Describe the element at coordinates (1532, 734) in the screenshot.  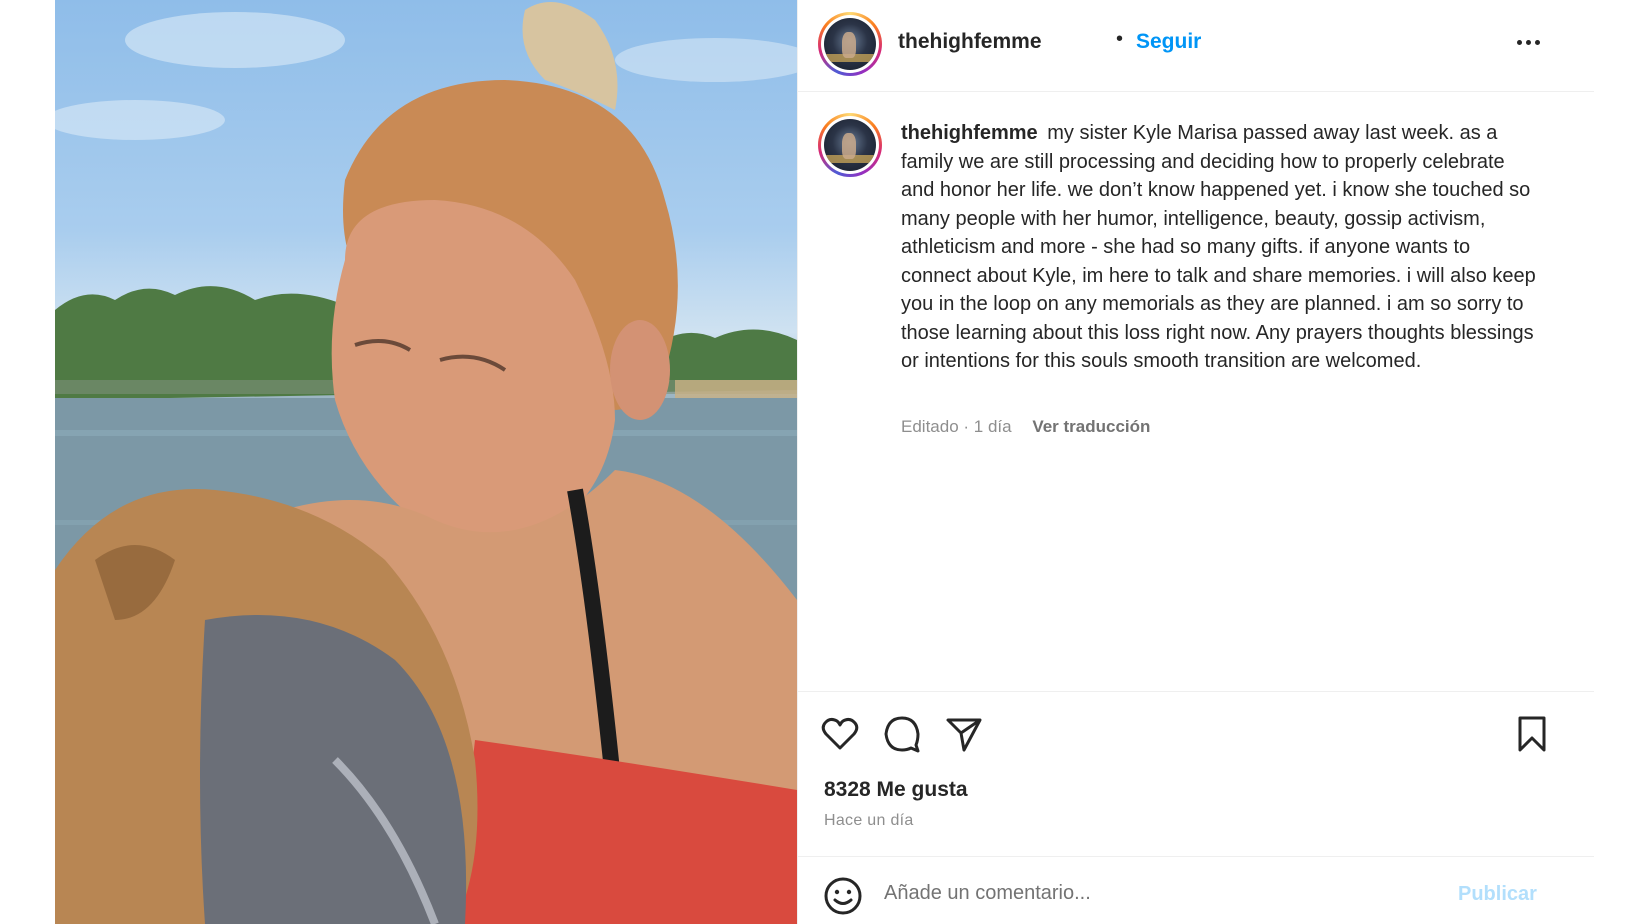
I see `bookmark-icon` at that location.